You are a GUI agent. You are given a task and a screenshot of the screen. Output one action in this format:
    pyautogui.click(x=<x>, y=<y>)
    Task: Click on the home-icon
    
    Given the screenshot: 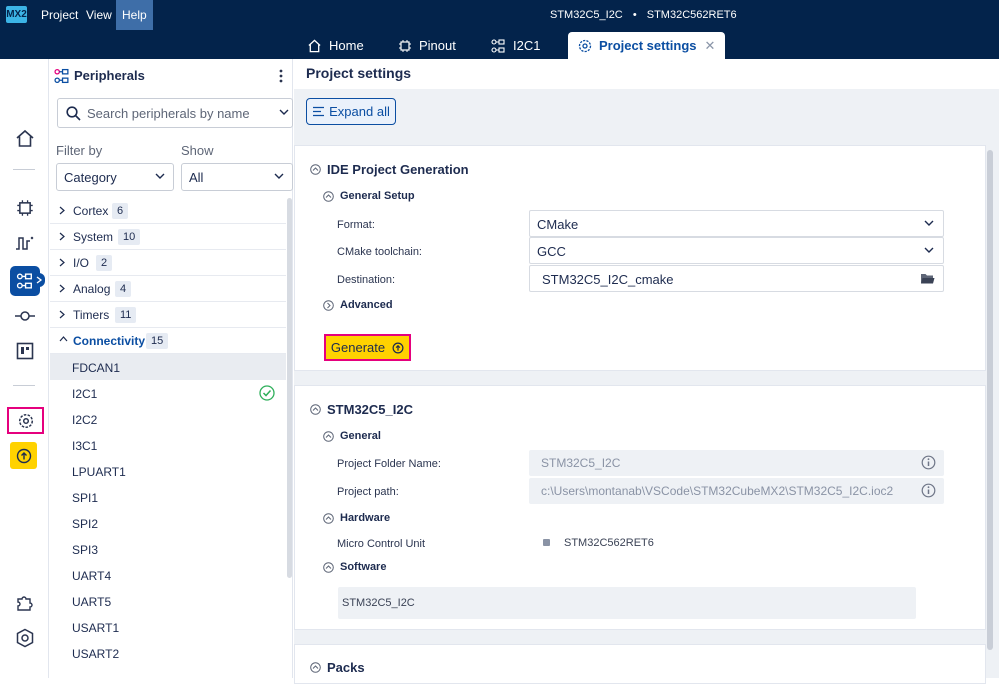 What is the action you would take?
    pyautogui.click(x=25, y=138)
    